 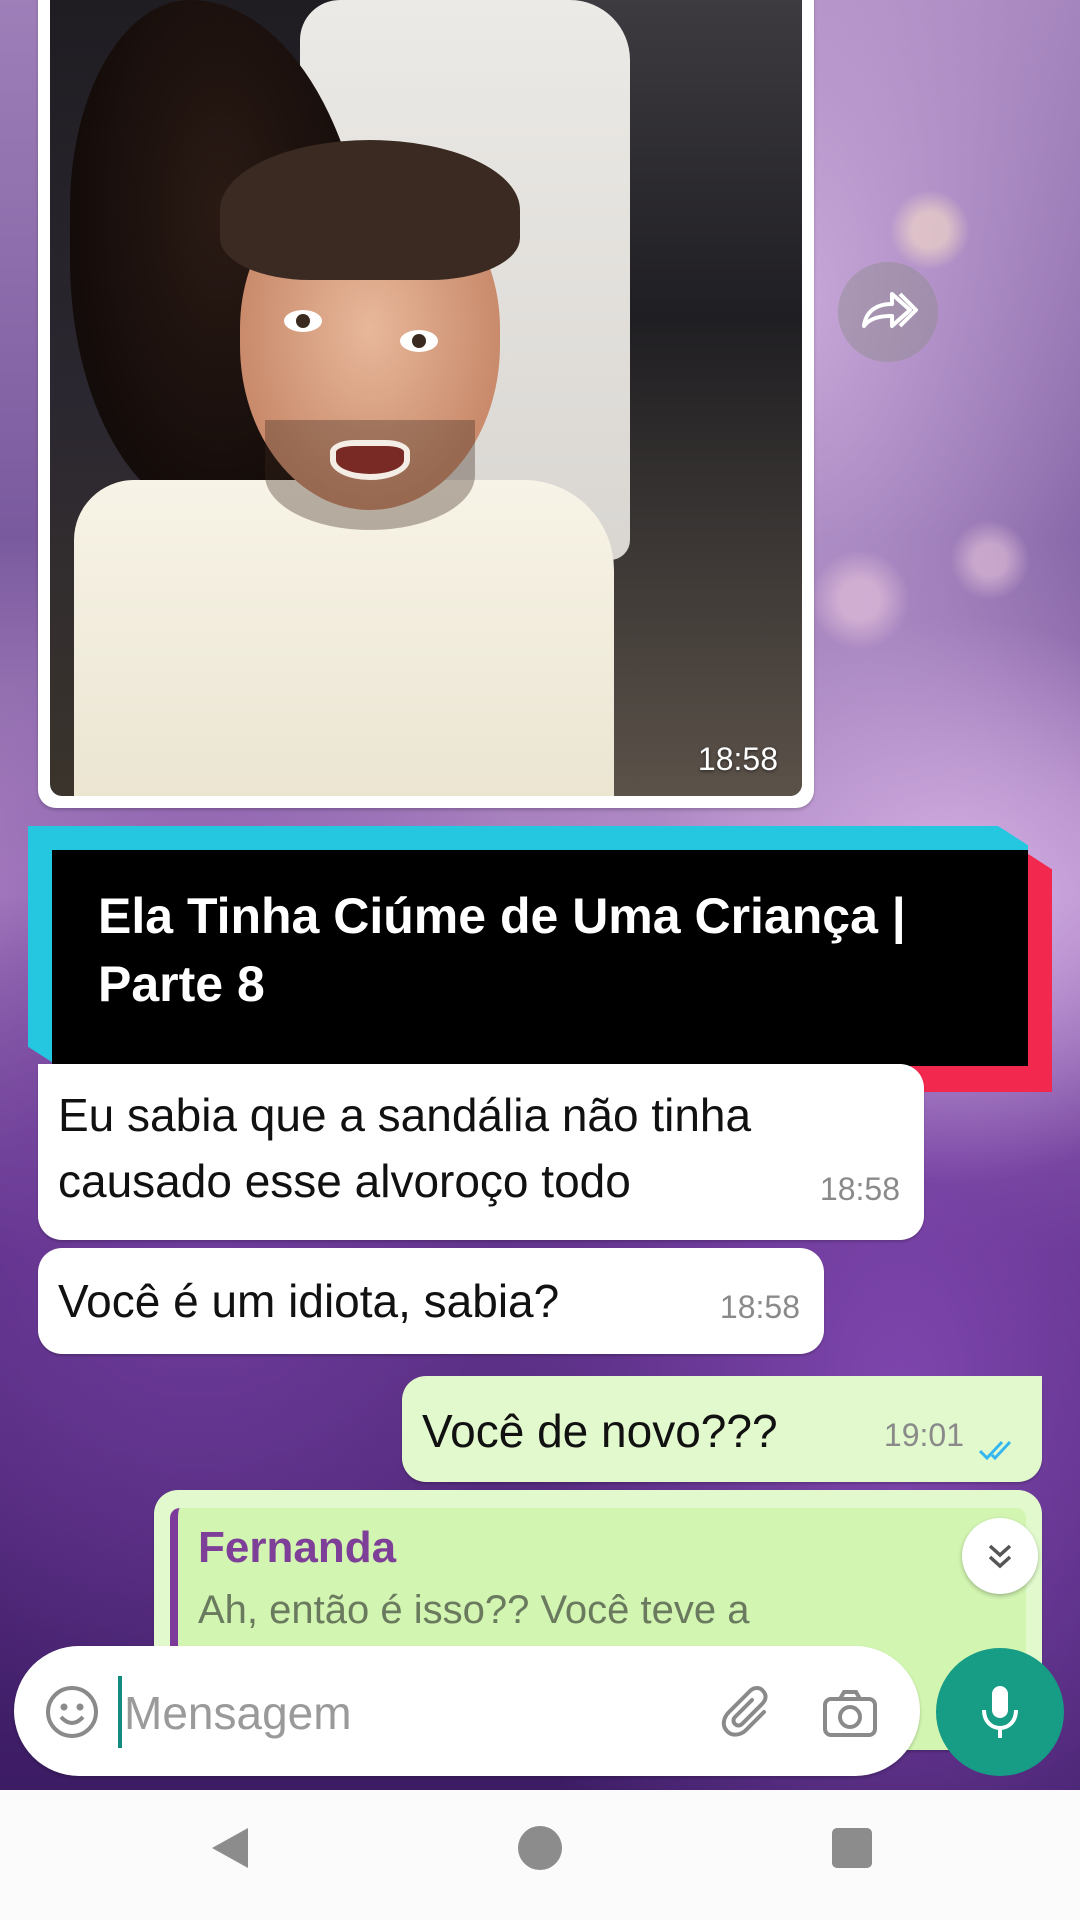 What do you see at coordinates (852, 1848) in the screenshot?
I see `recents-square-icon` at bounding box center [852, 1848].